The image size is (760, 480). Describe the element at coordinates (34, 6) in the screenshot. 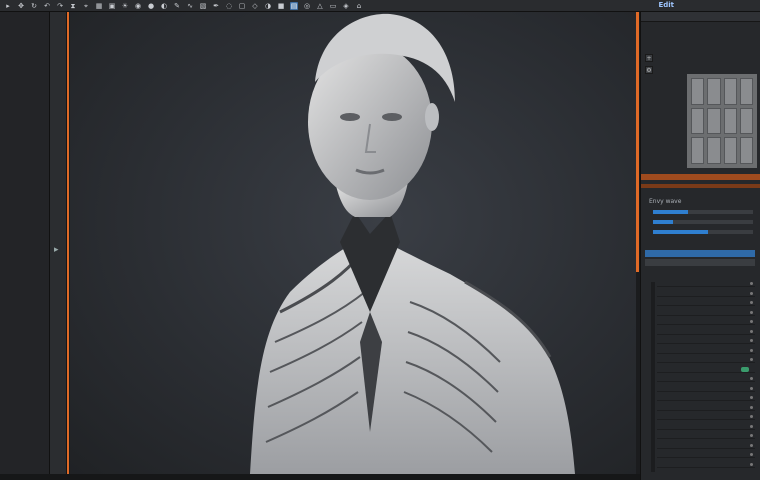

I see `rotate-icon: ↻` at that location.